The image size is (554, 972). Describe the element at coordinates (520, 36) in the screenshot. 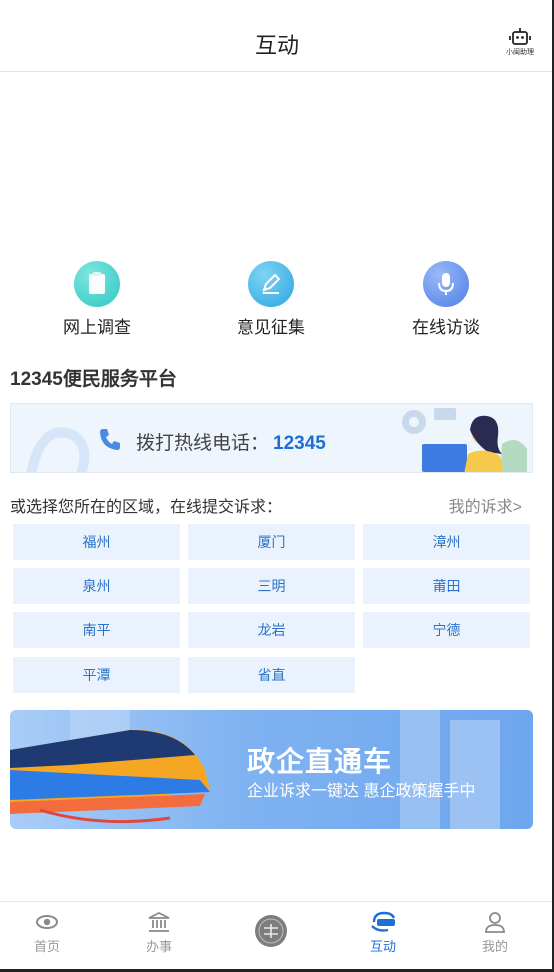

I see `robot-icon` at that location.